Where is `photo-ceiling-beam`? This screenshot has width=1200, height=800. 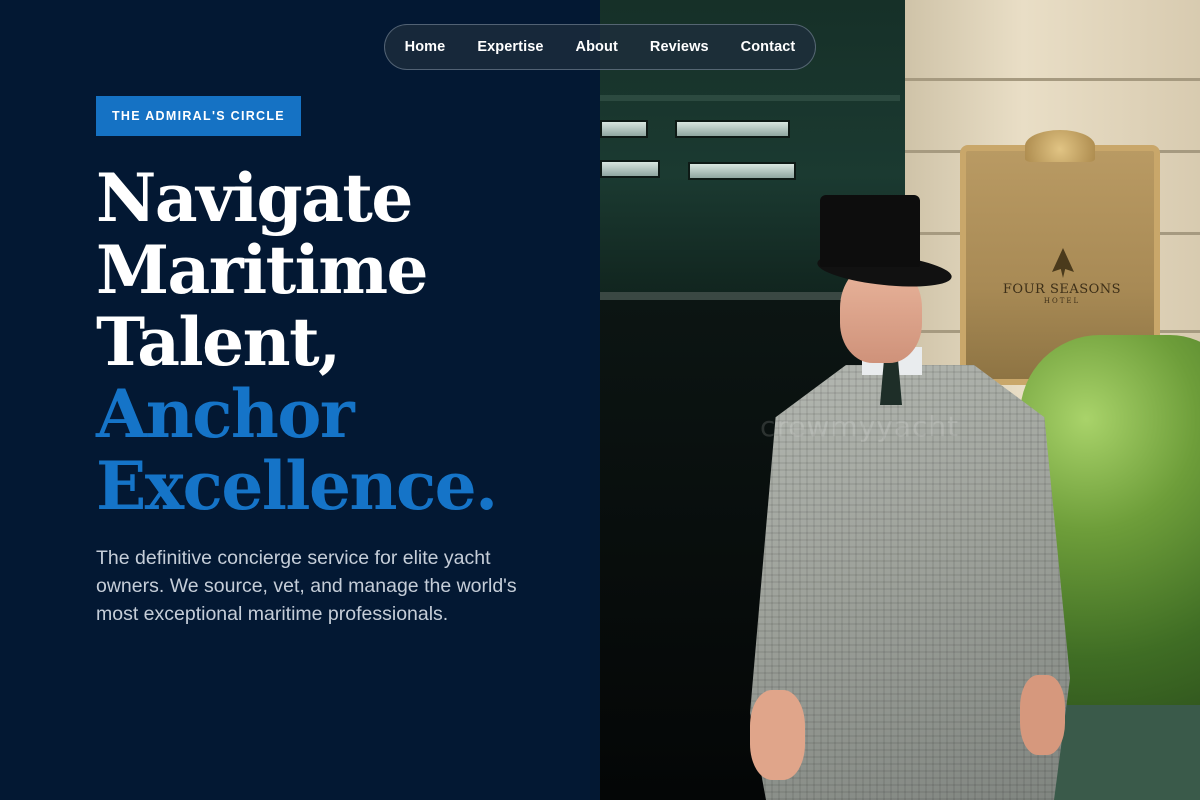
photo-ceiling-beam is located at coordinates (750, 98).